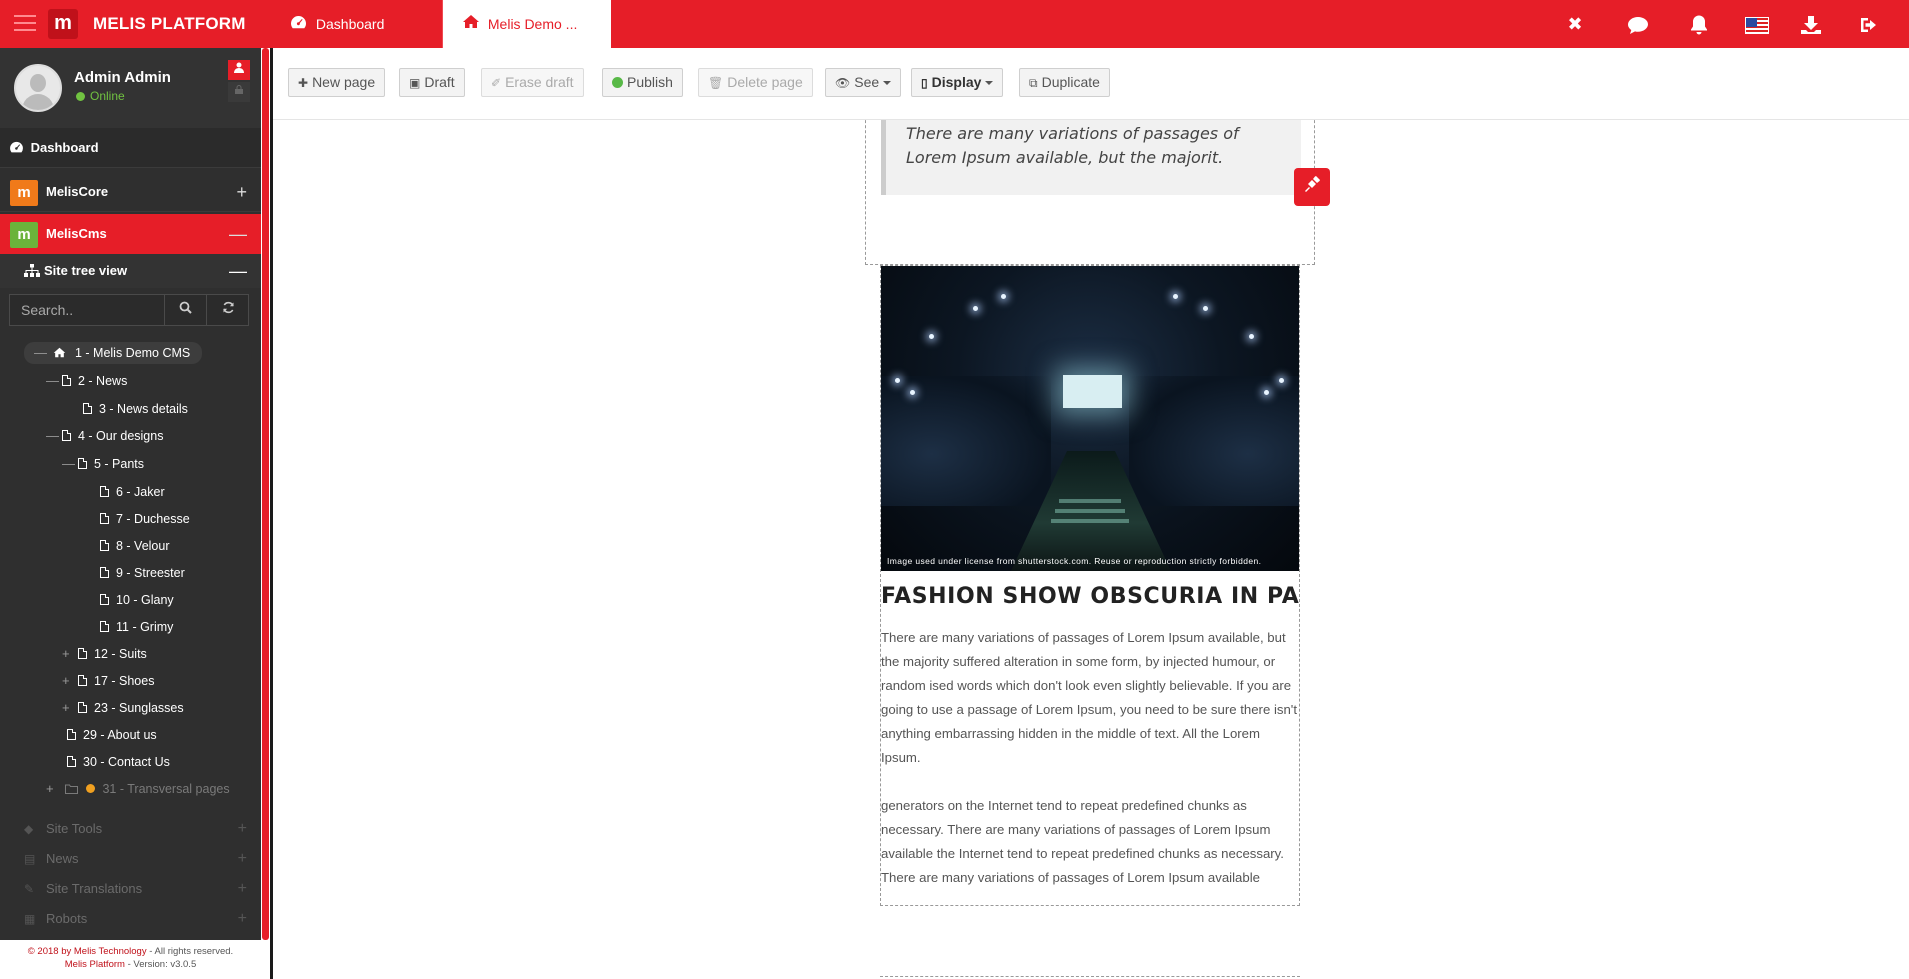  What do you see at coordinates (138, 789) in the screenshot?
I see `tree-node: + 31 - Transversal pages` at bounding box center [138, 789].